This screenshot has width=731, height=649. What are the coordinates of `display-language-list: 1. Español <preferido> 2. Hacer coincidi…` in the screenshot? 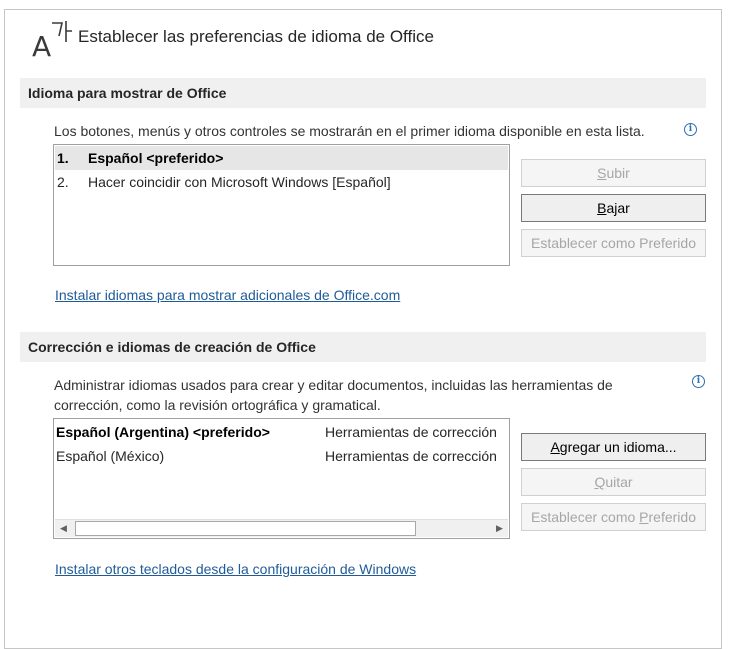 It's located at (281, 205).